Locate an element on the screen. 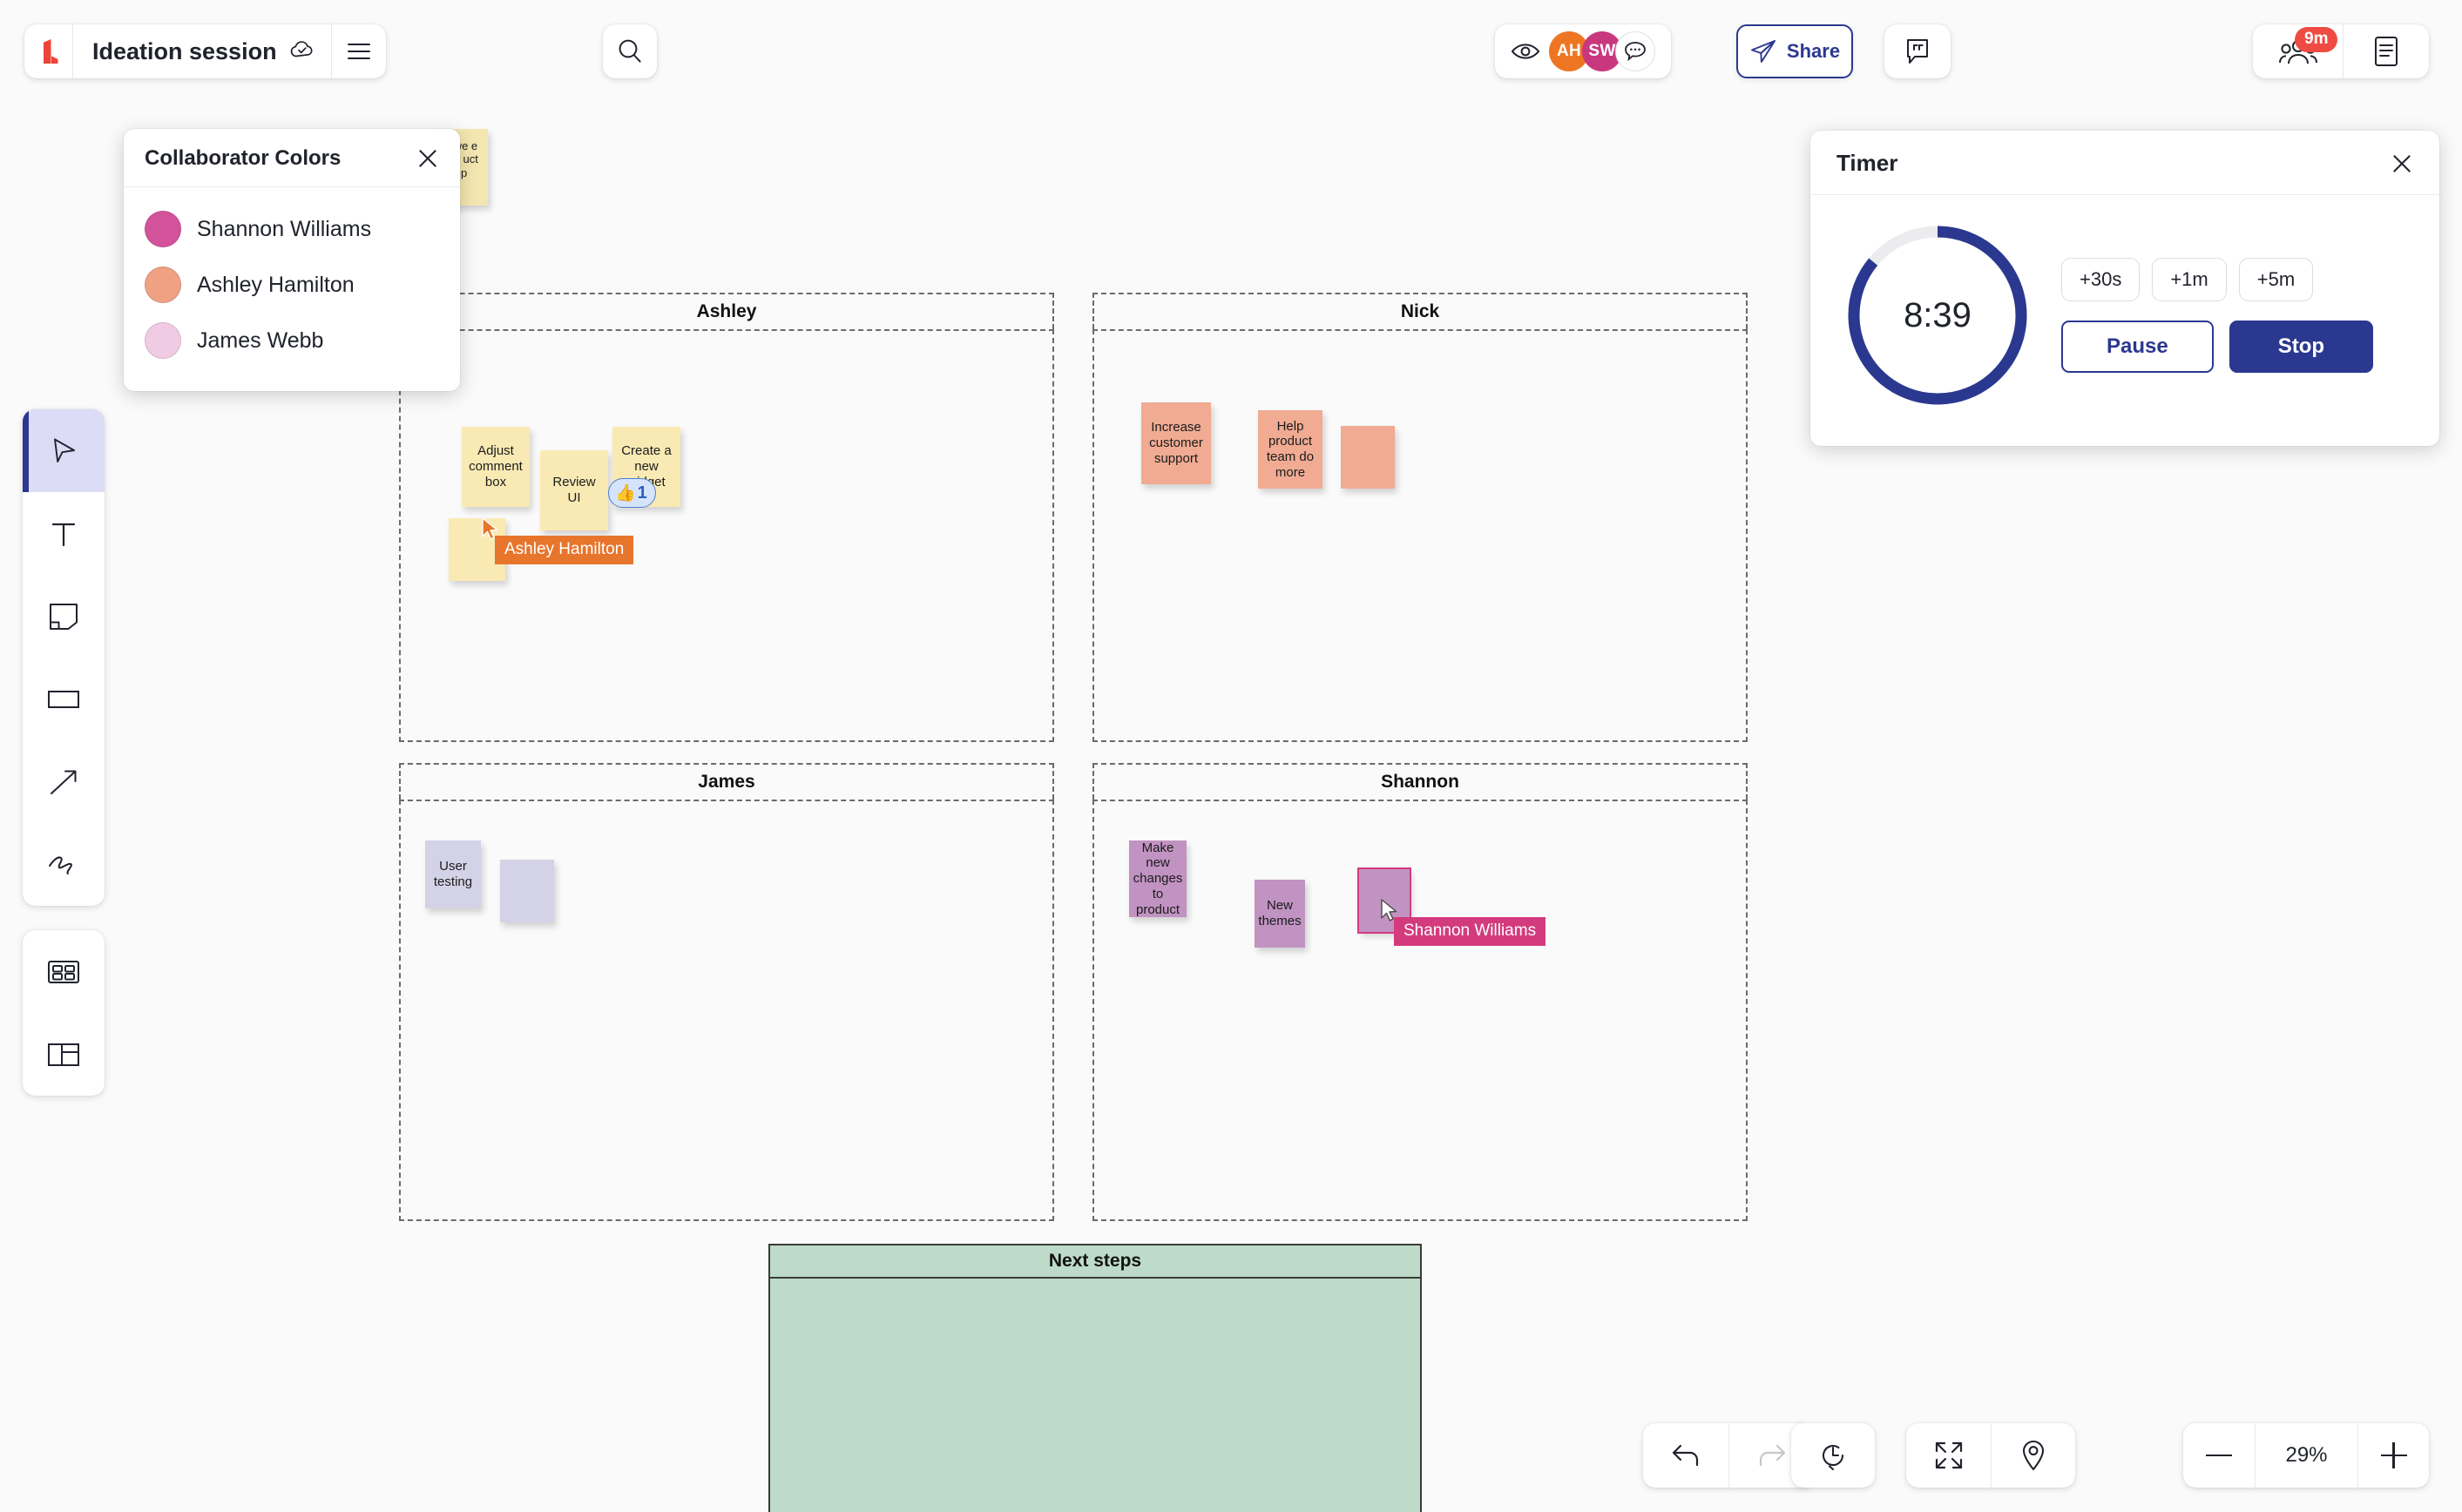 The height and width of the screenshot is (1512, 2462). sticky-note-text: Adjust comment box is located at coordinates (496, 466).